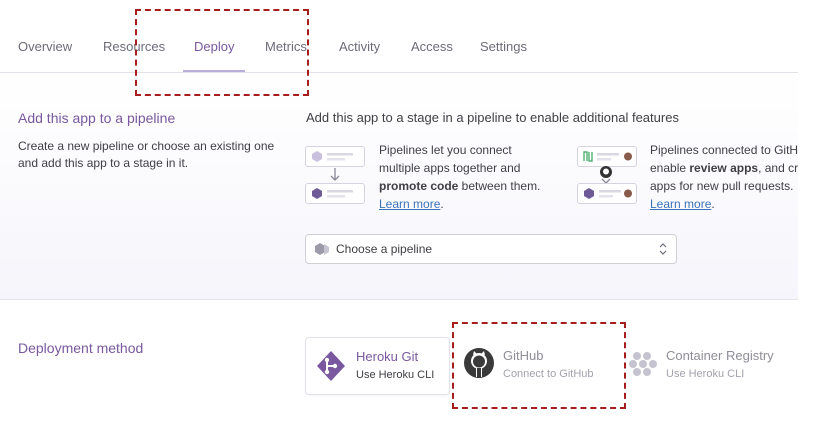 The height and width of the screenshot is (432, 820). What do you see at coordinates (322, 251) in the screenshot?
I see `pipeline-icon` at bounding box center [322, 251].